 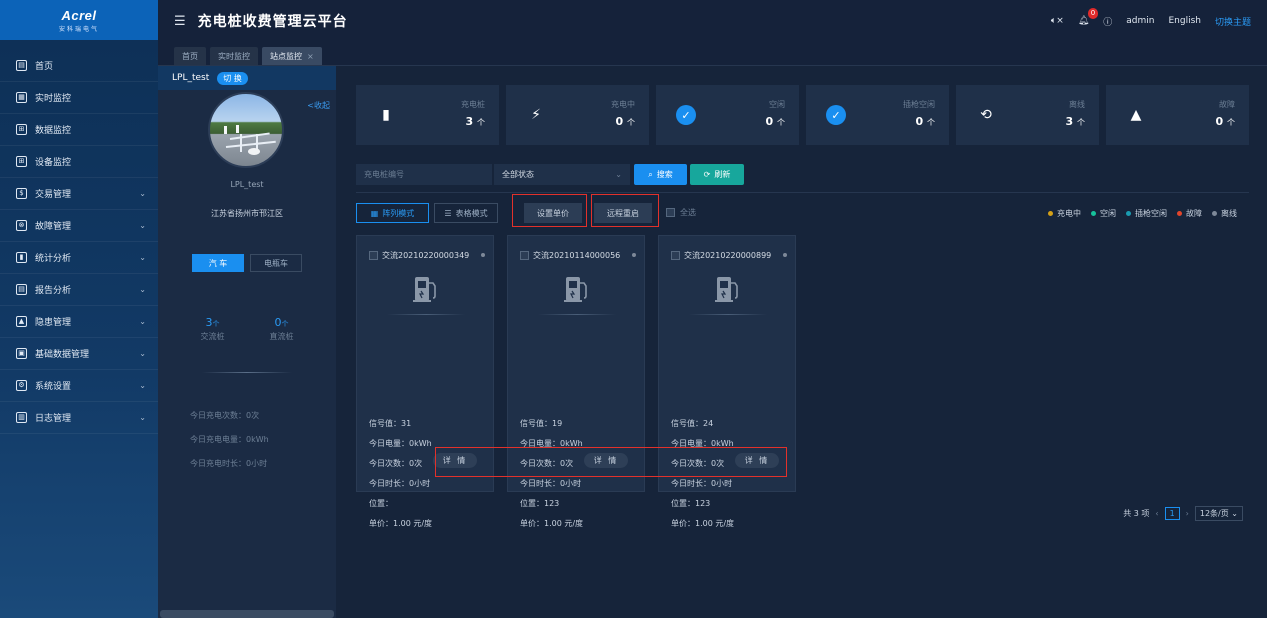 What do you see at coordinates (209, 322) in the screenshot?
I see `ac-count-value: 3` at bounding box center [209, 322].